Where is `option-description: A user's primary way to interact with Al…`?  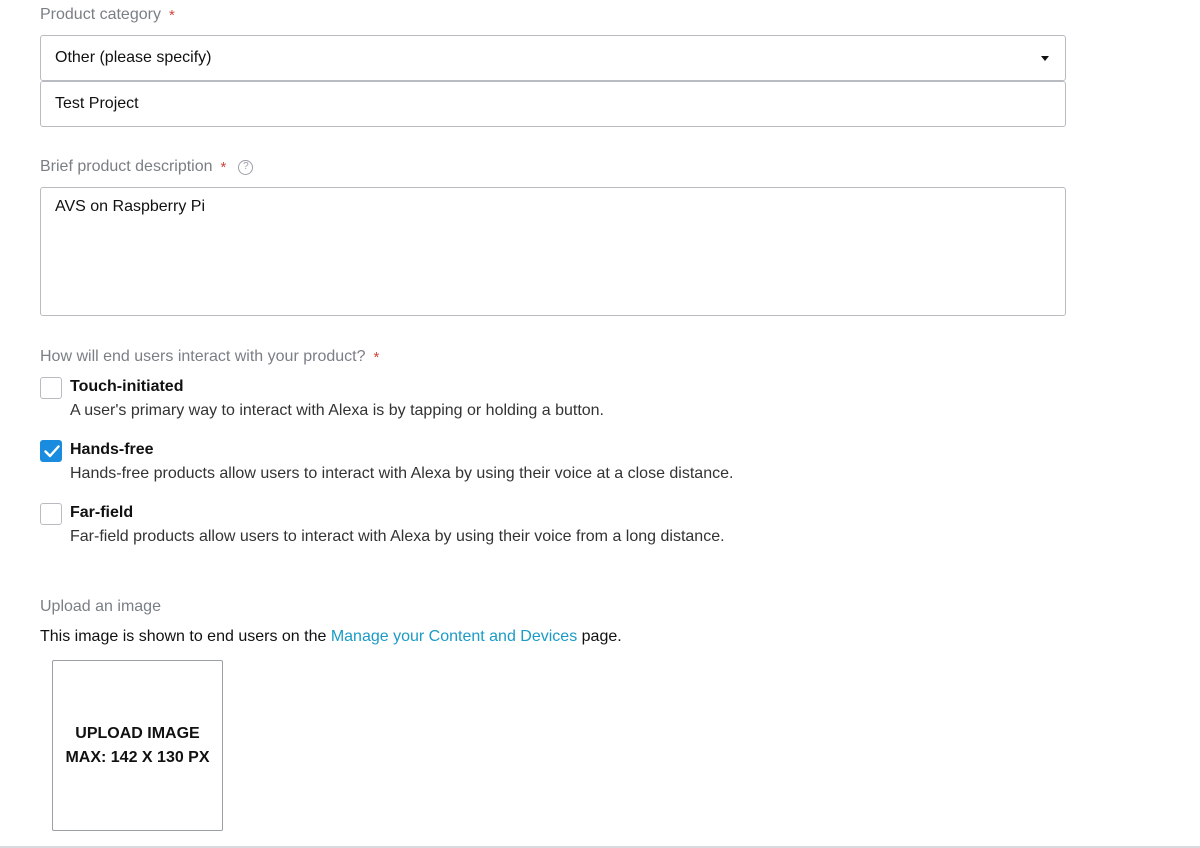
option-description: A user's primary way to interact with Al… is located at coordinates (337, 410).